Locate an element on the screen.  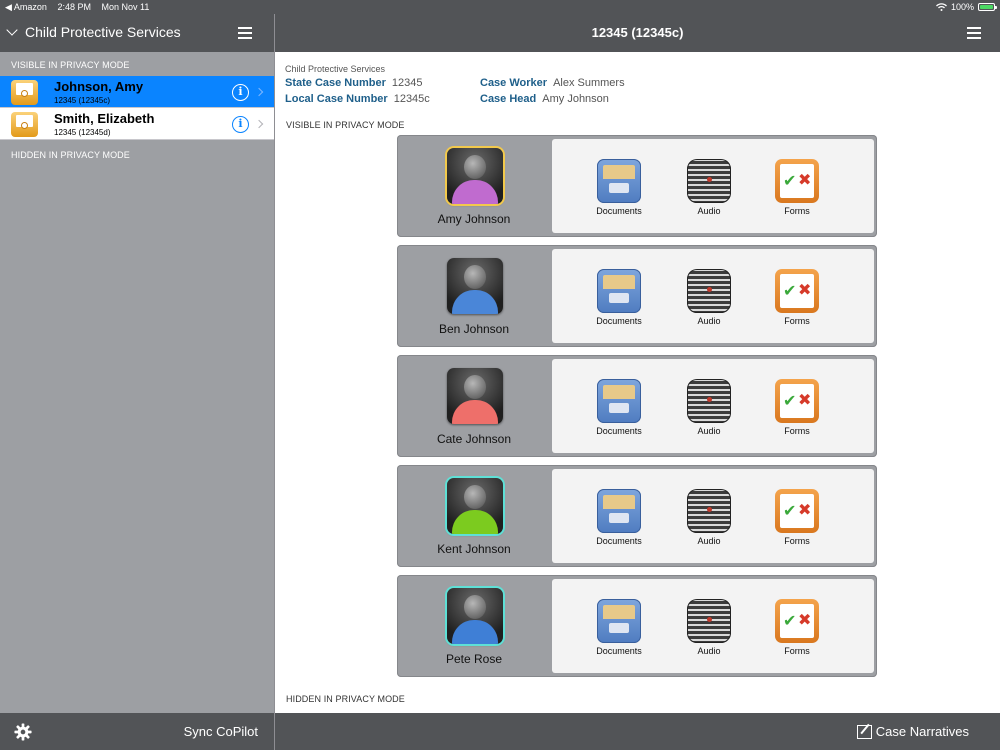
main-footer: Case Narratives is located at coordinates (637, 731).